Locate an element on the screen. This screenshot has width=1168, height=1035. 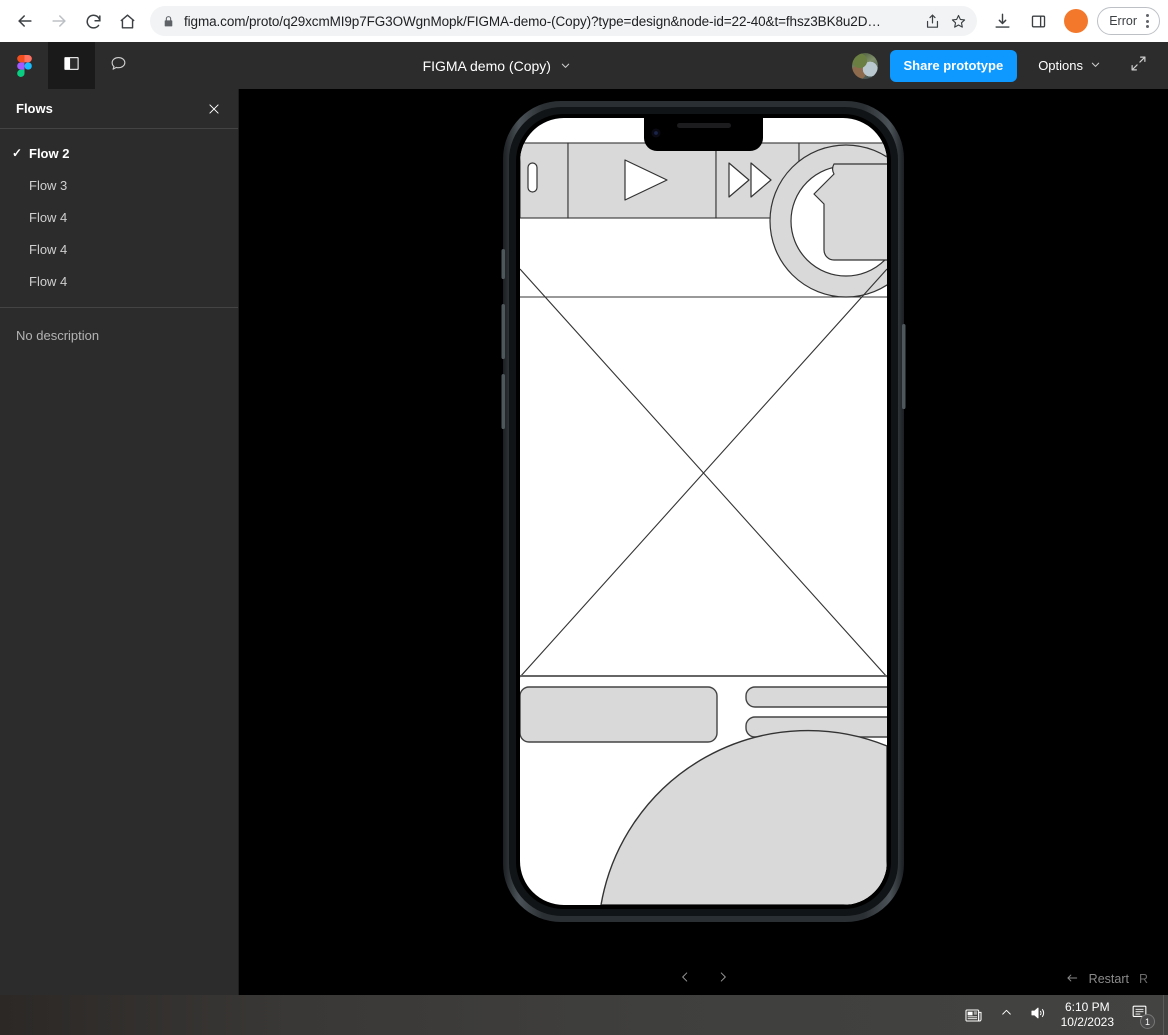
options-button: Options is located at coordinates (1069, 66).